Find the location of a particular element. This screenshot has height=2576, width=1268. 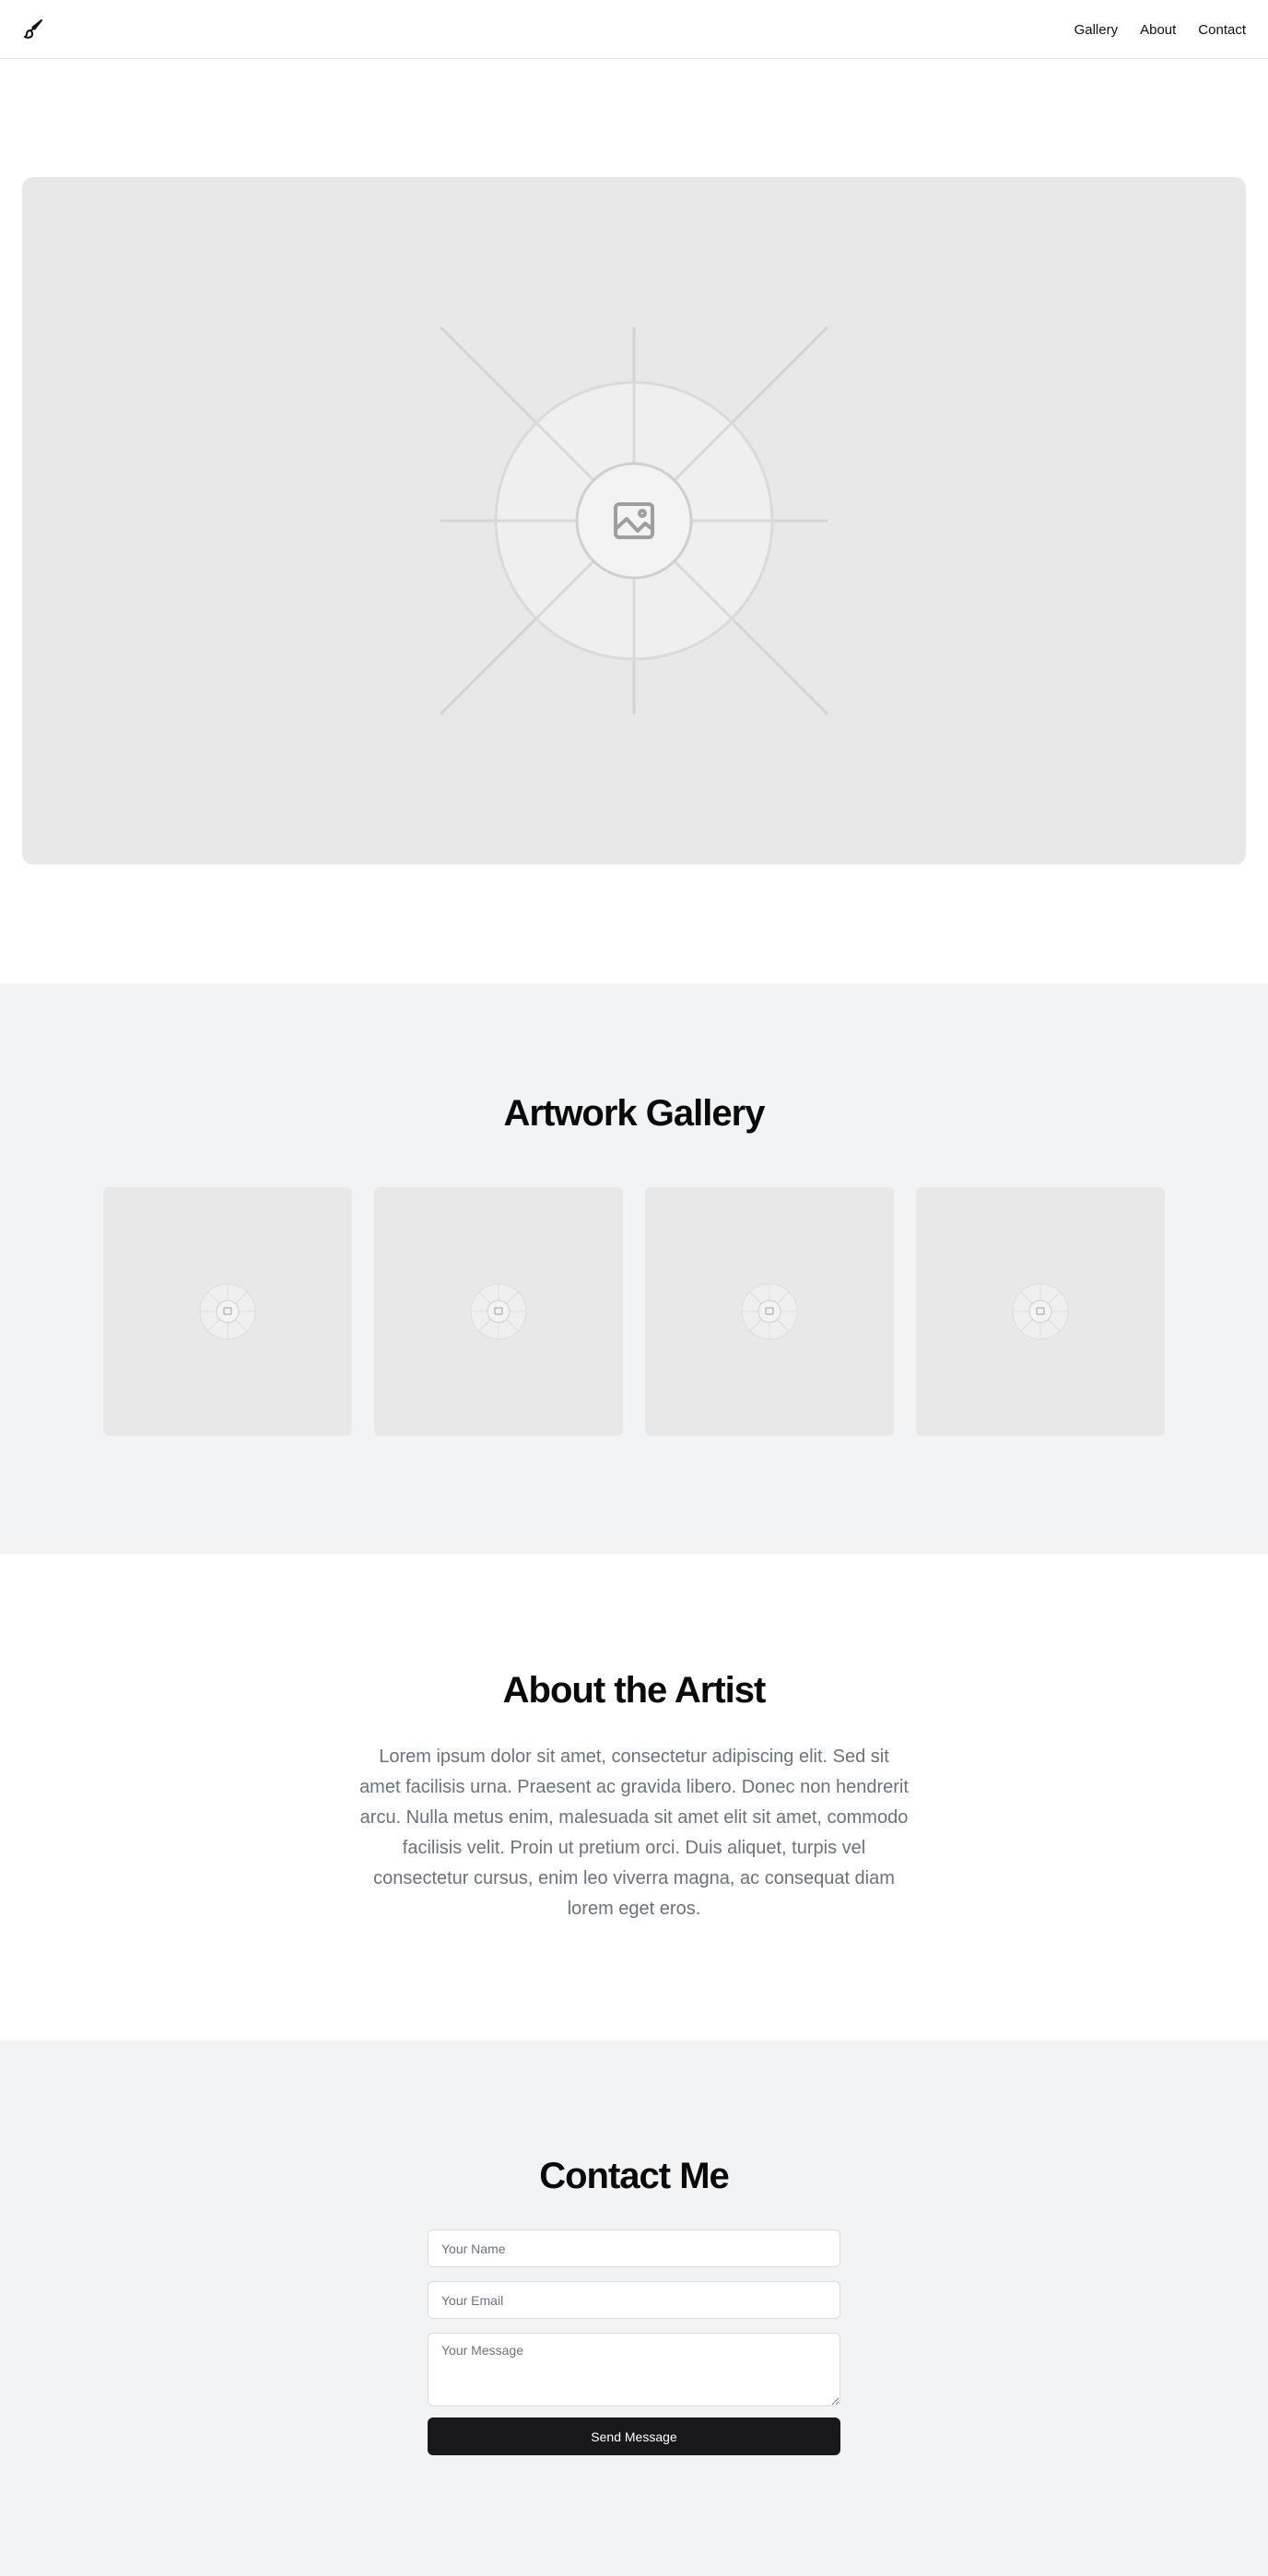

contact-title: Contact Me is located at coordinates (634, 2176).